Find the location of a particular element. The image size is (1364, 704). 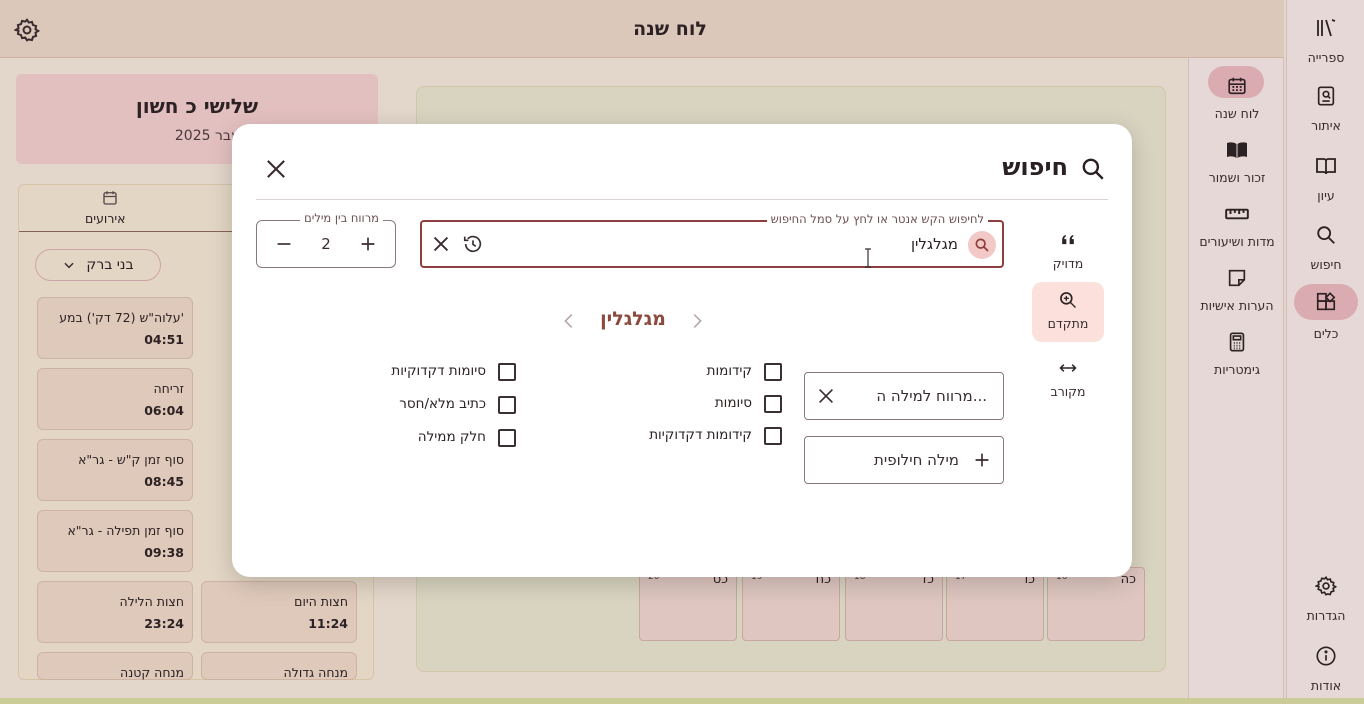

dialog-title: חיפוש is located at coordinates (1035, 167).